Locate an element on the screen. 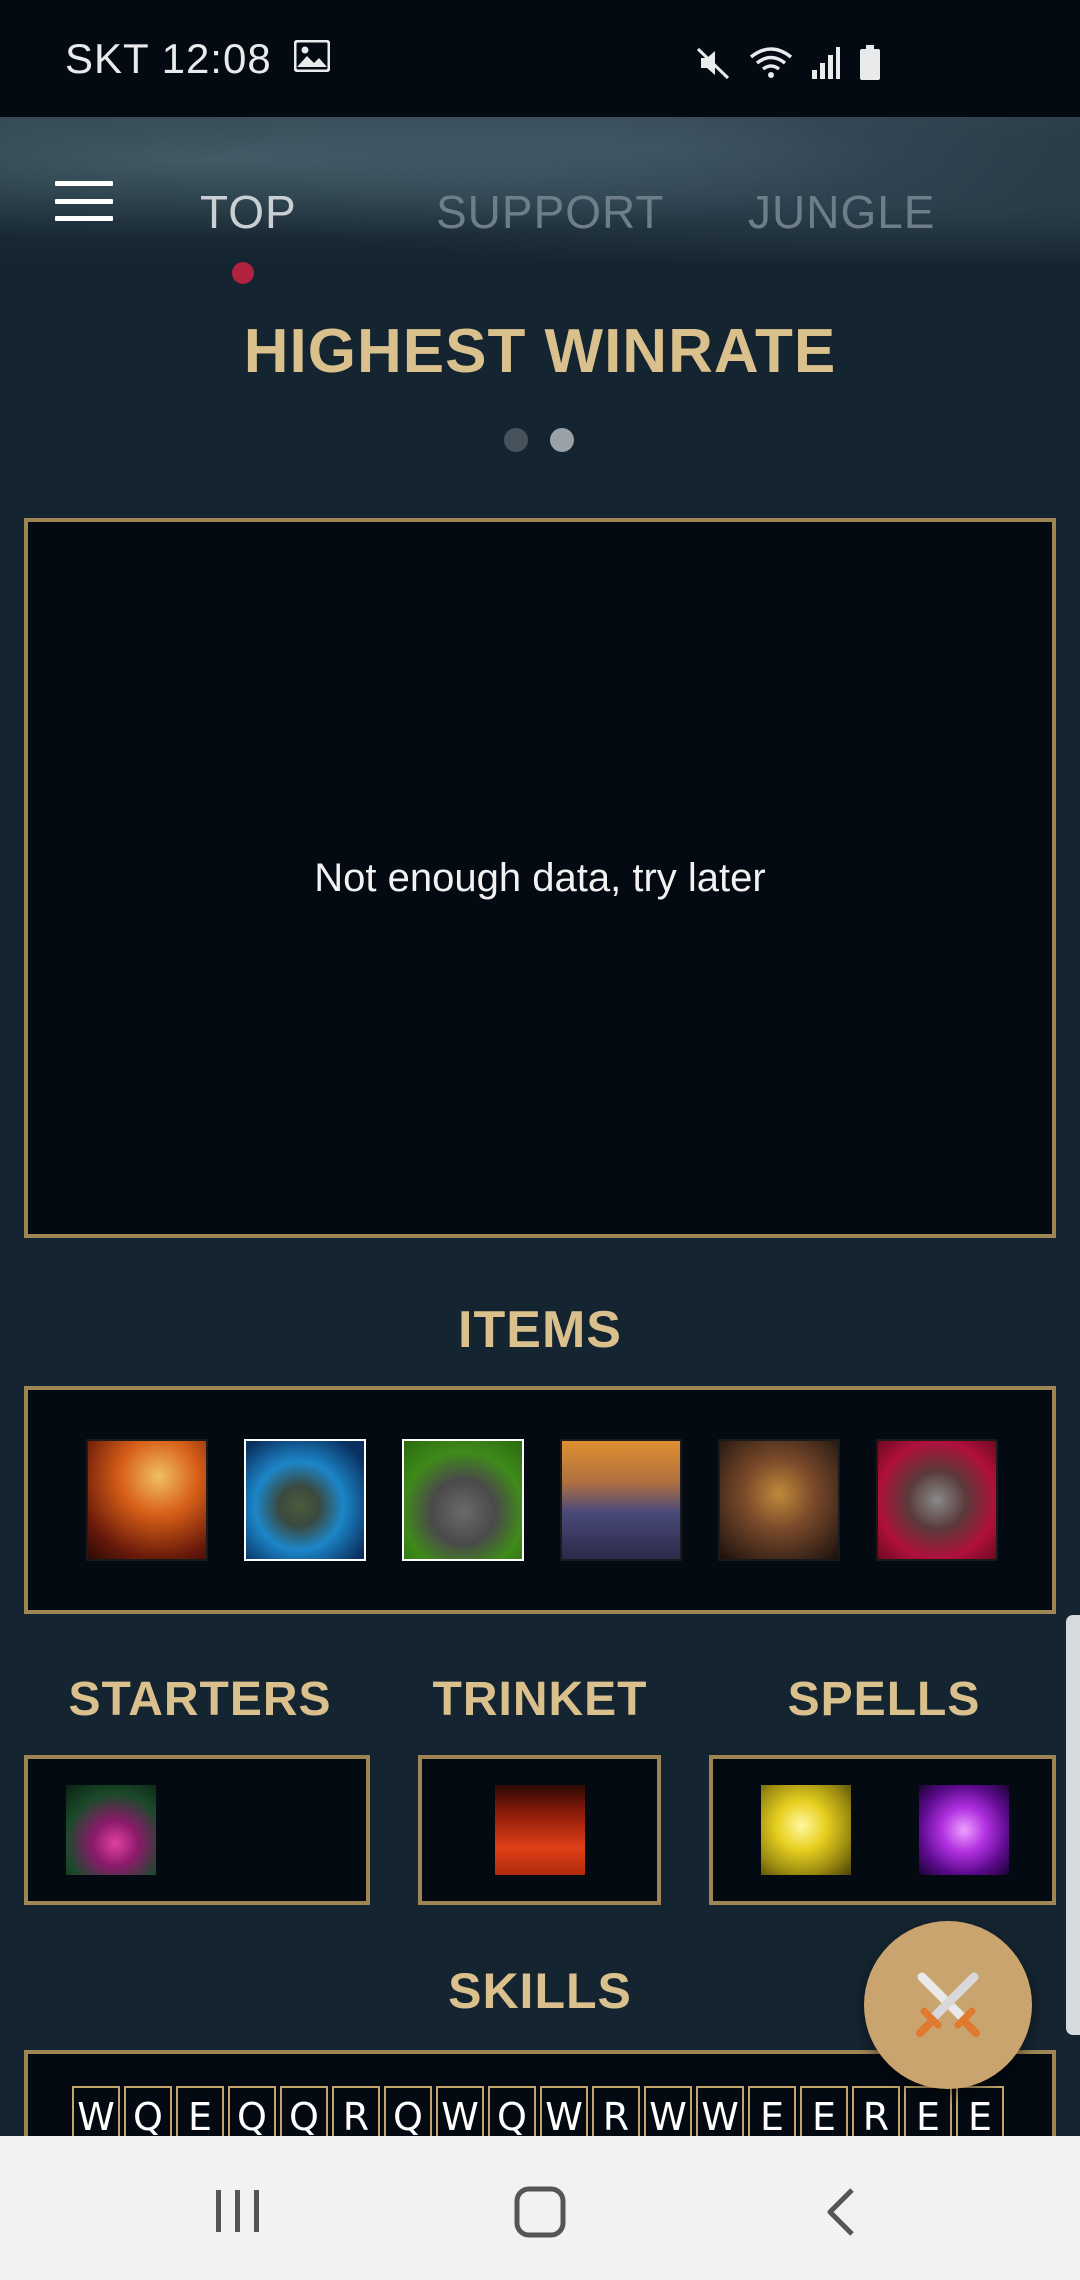  status-carrier-time: SKT 12:08 is located at coordinates (168, 58).